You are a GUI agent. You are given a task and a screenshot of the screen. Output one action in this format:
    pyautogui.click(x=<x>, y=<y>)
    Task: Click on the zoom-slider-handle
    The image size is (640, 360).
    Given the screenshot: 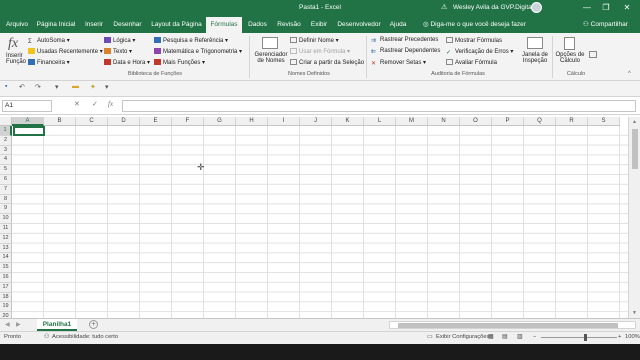 What is the action you would take?
    pyautogui.click(x=585, y=337)
    